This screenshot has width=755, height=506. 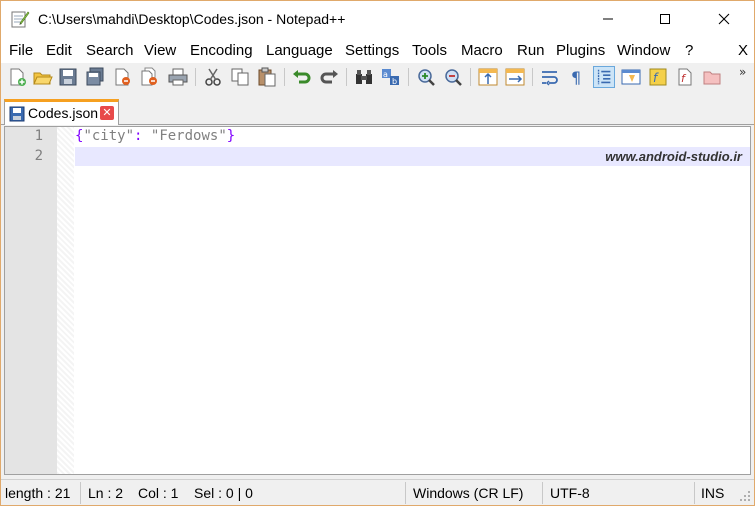 What do you see at coordinates (149, 77) in the screenshot?
I see `close-all-icon` at bounding box center [149, 77].